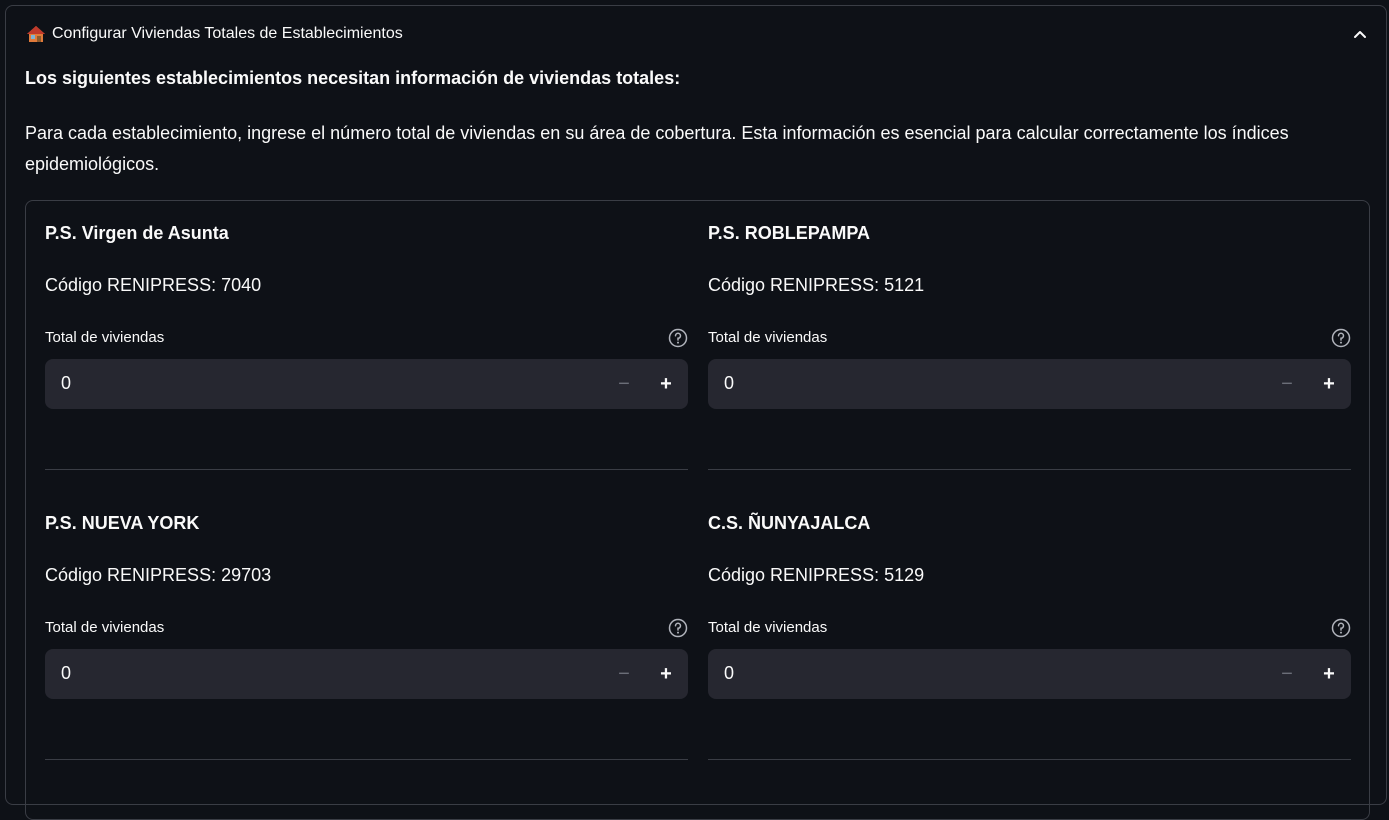 The image size is (1389, 820). I want to click on establishment-name: P.S. NUEVA YORK, so click(122, 523).